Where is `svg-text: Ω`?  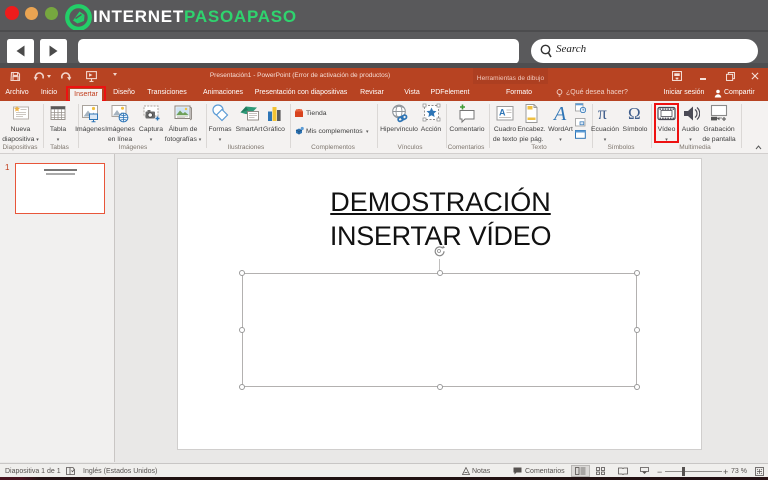
svg-text: Ω is located at coordinates (634, 113).